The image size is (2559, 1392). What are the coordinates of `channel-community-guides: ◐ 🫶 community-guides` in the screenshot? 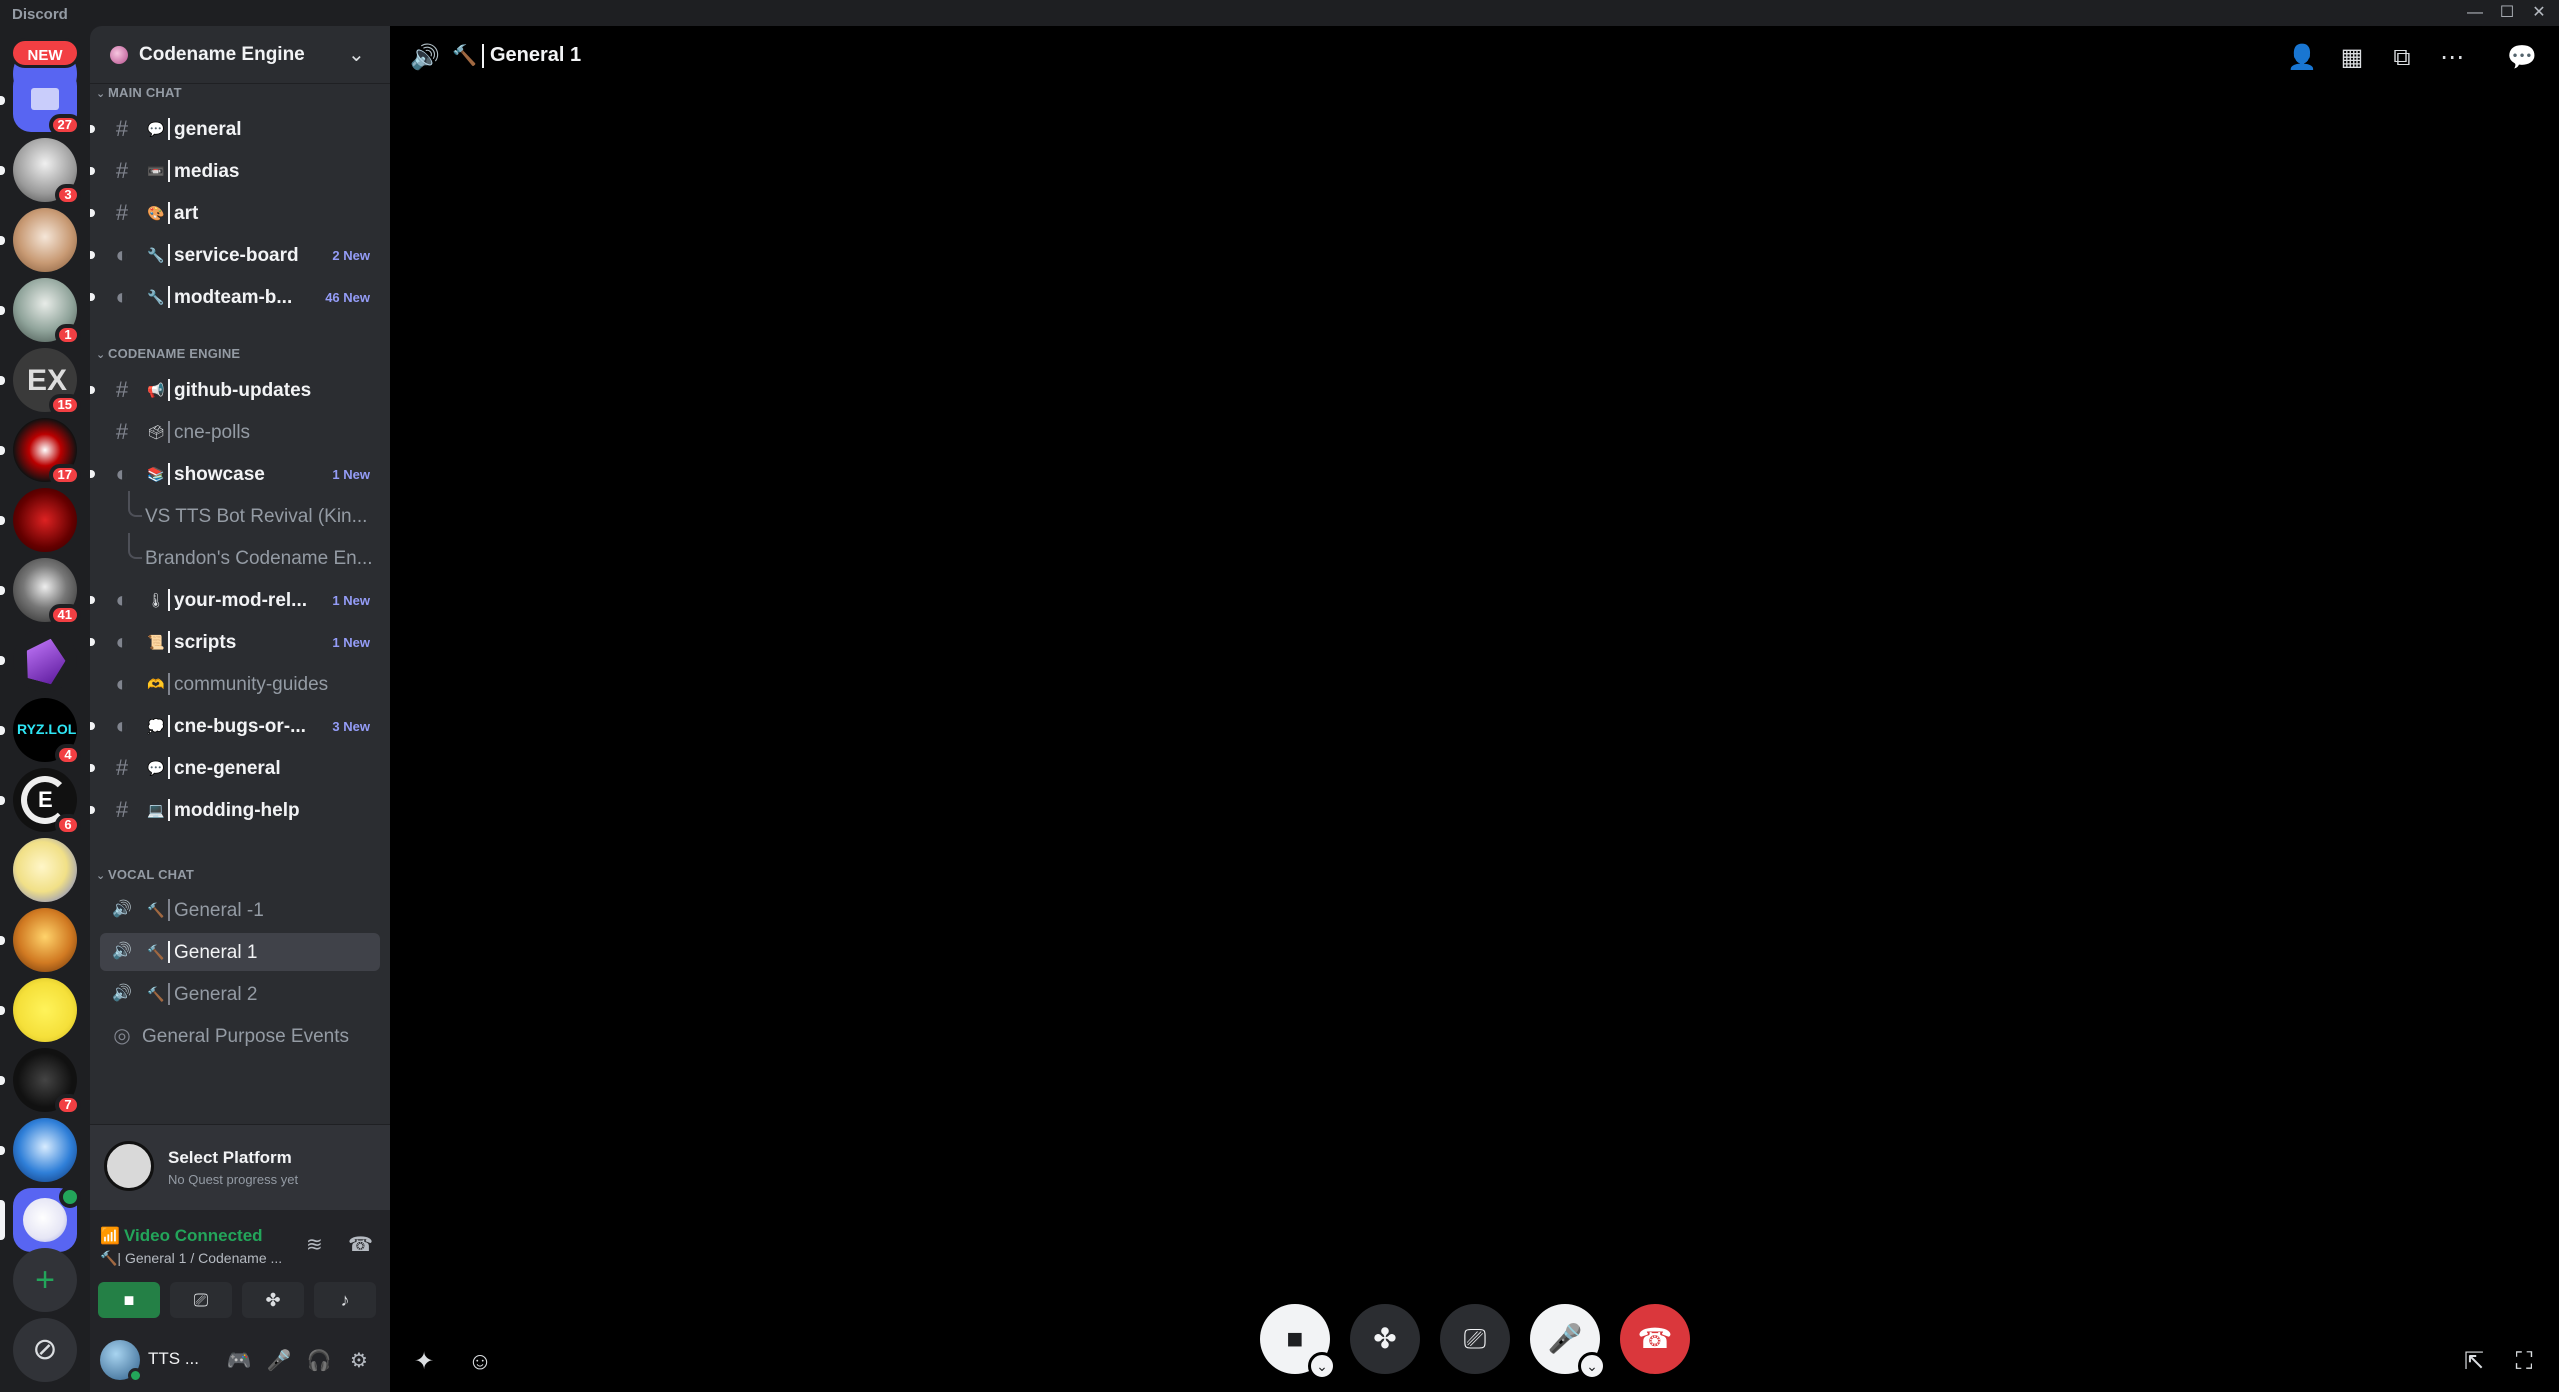 It's located at (240, 684).